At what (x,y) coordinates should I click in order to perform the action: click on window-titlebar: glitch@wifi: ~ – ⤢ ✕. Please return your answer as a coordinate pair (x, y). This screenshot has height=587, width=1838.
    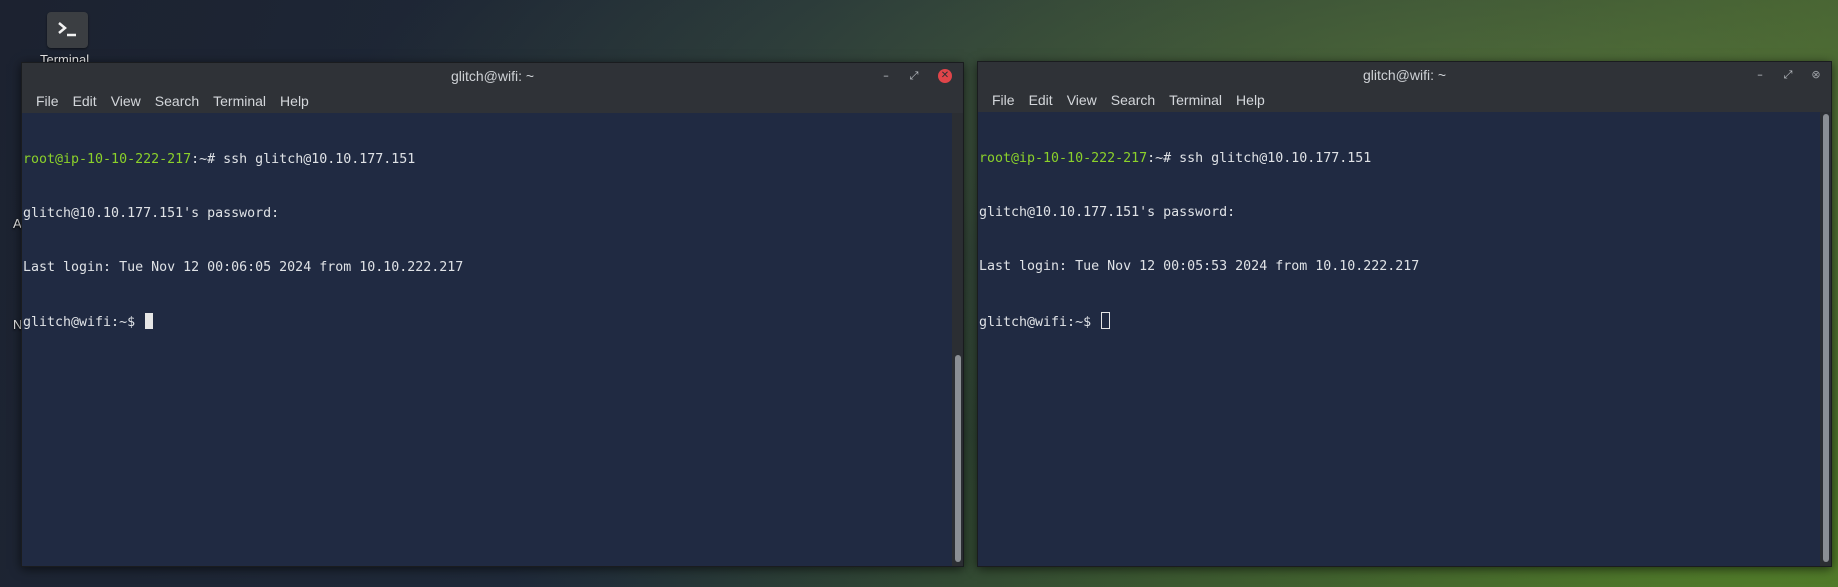
    Looking at the image, I should click on (492, 76).